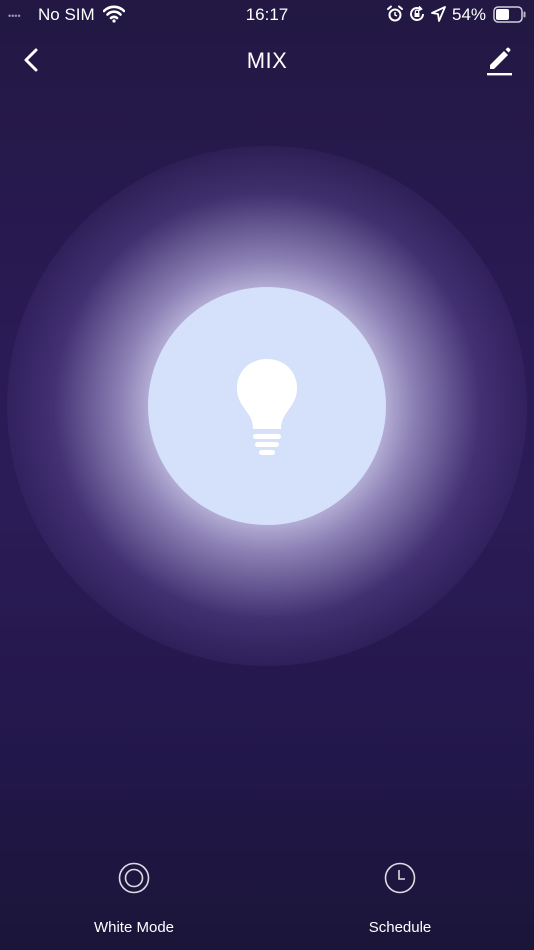  Describe the element at coordinates (510, 17) in the screenshot. I see `battery-icon` at that location.